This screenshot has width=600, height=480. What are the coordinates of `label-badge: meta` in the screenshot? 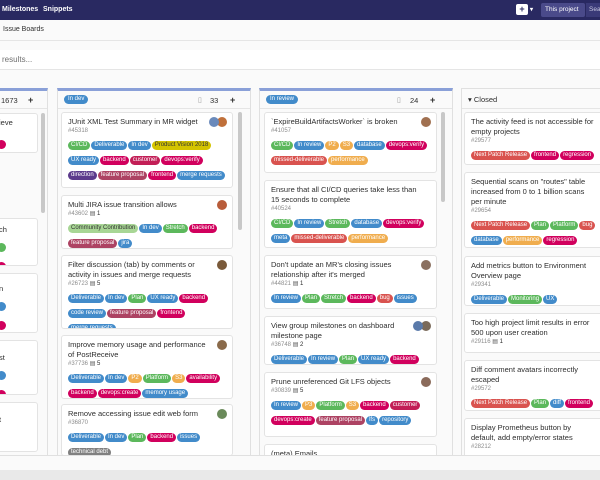 It's located at (281, 238).